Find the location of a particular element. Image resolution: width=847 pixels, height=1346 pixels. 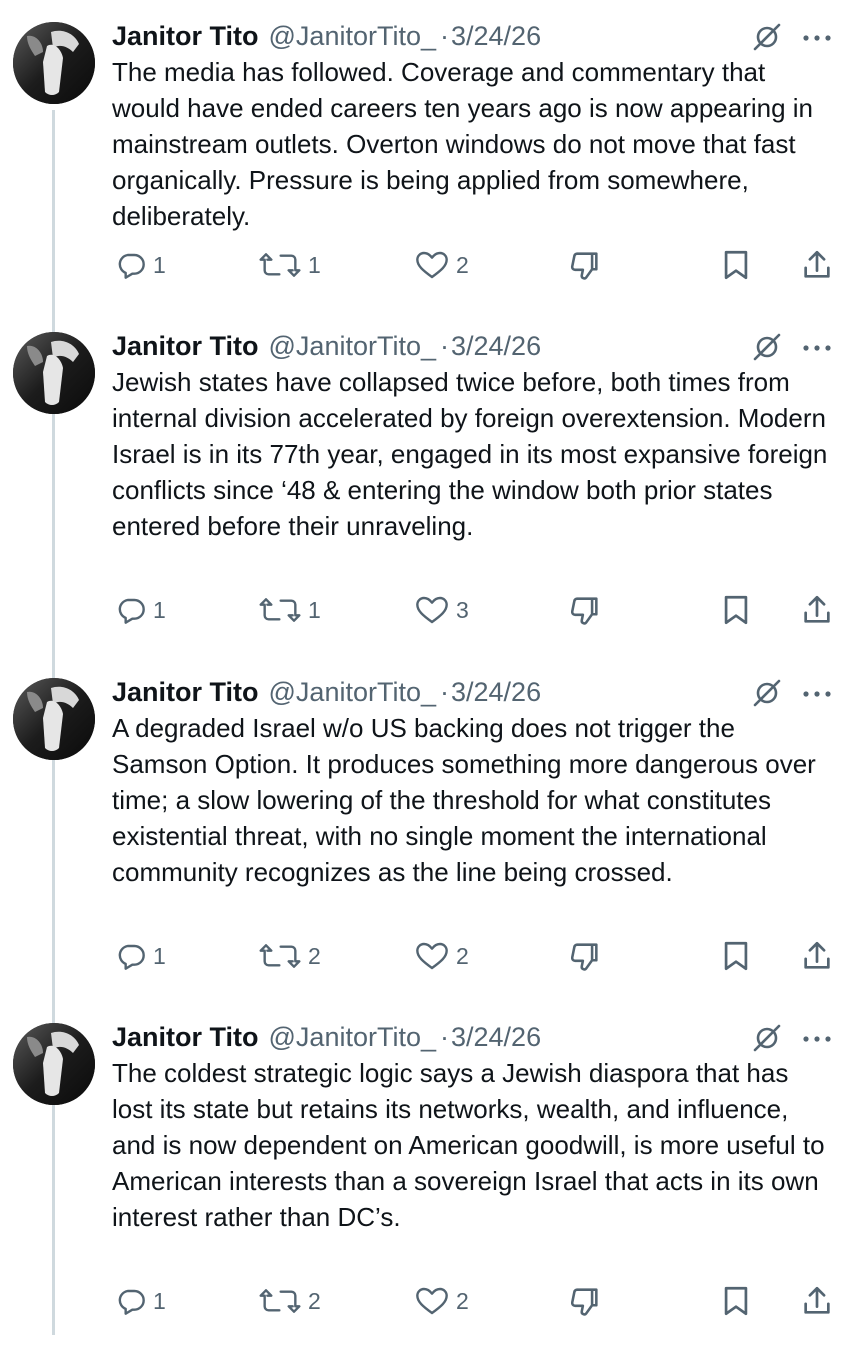

like-button: 3 is located at coordinates (441, 610).